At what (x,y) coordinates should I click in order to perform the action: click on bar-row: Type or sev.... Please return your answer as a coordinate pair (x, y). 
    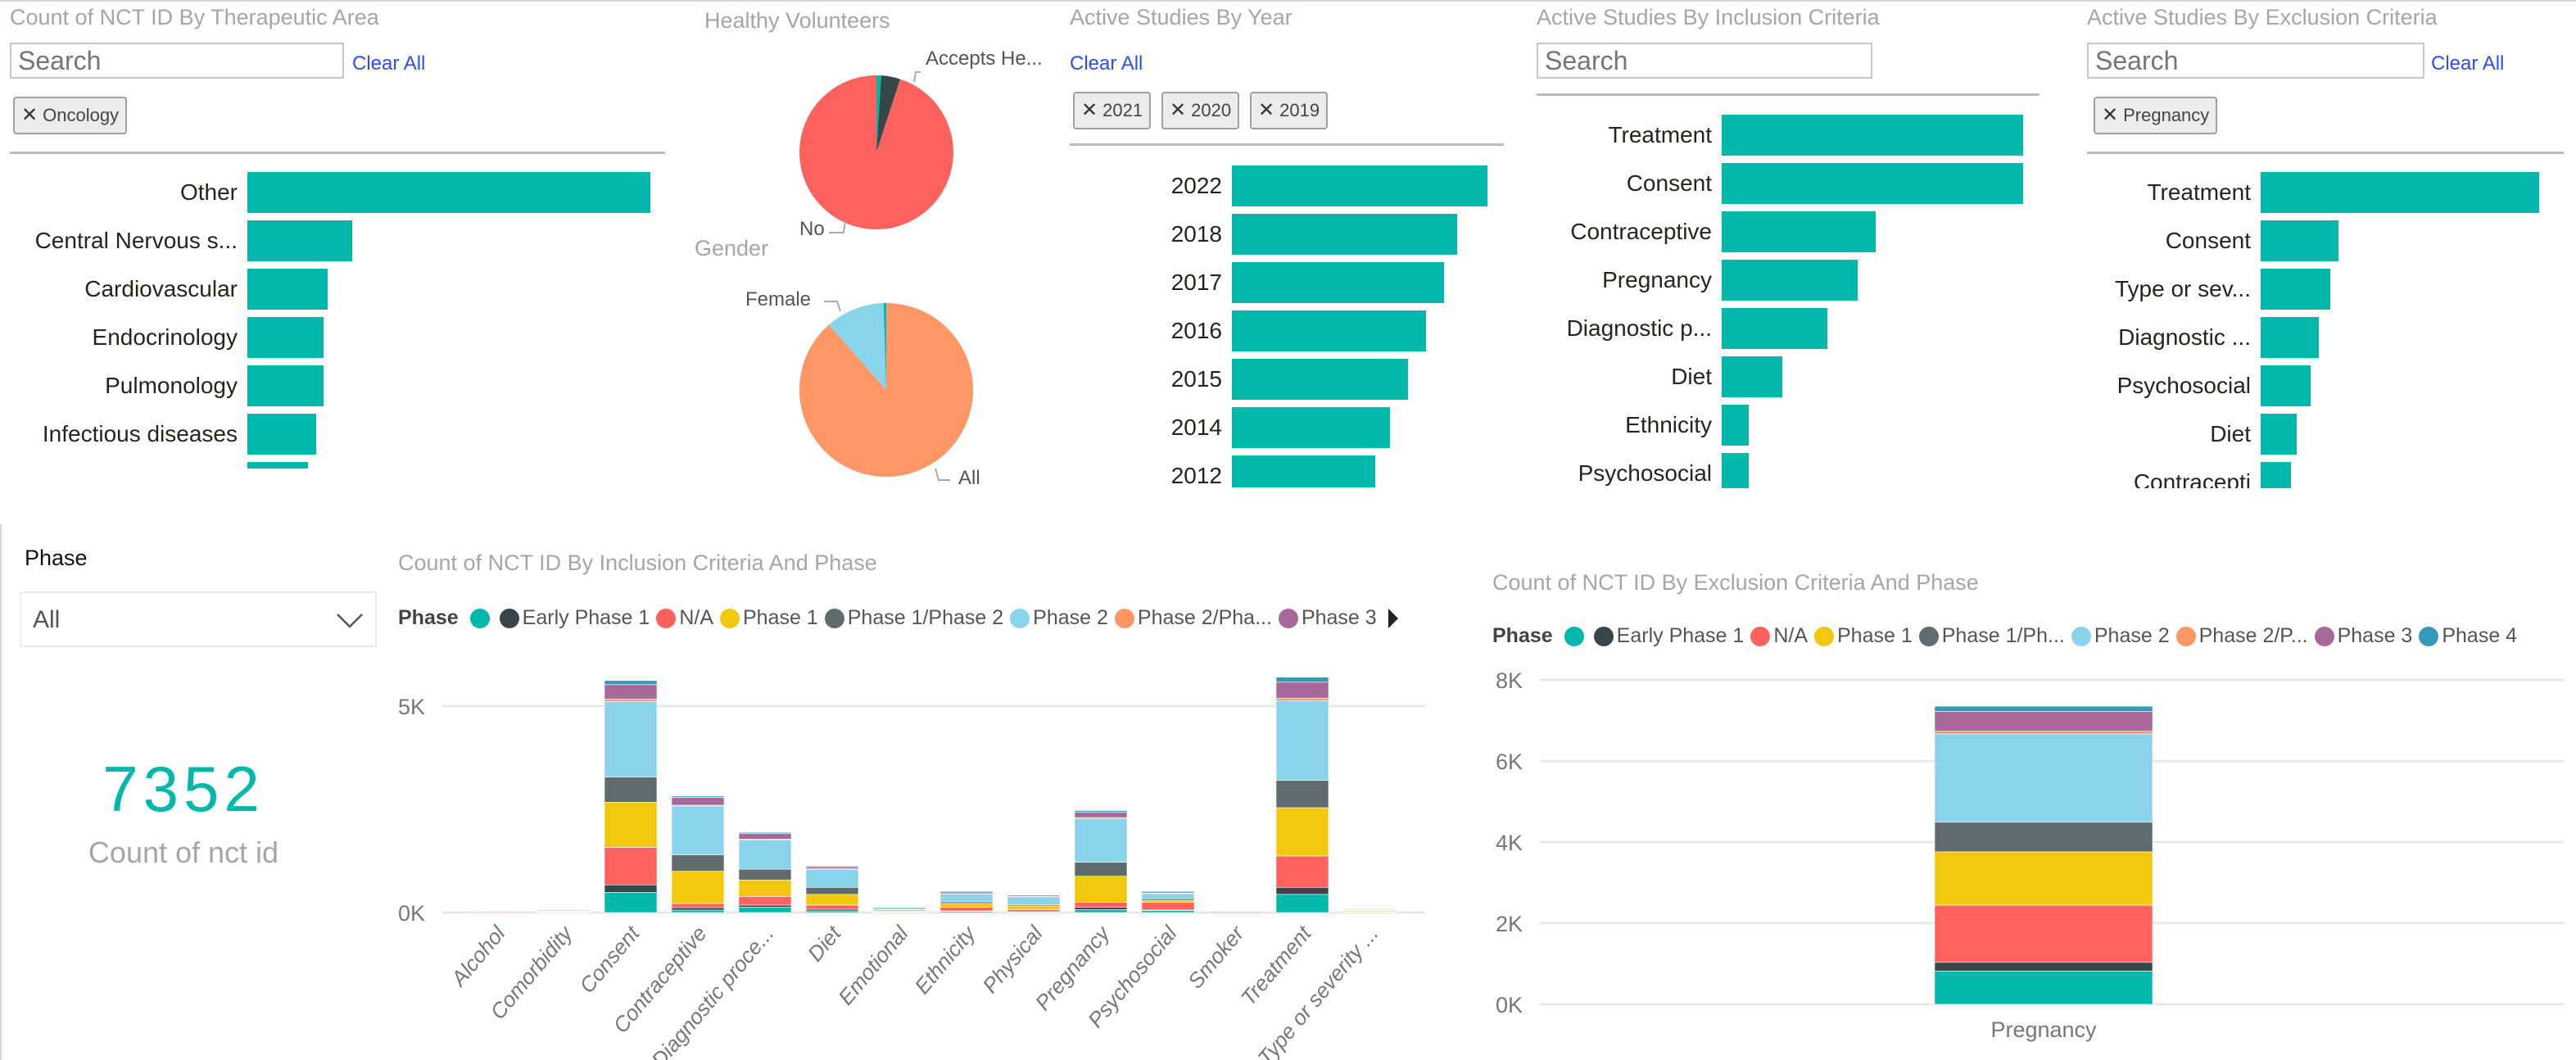
    Looking at the image, I should click on (2325, 289).